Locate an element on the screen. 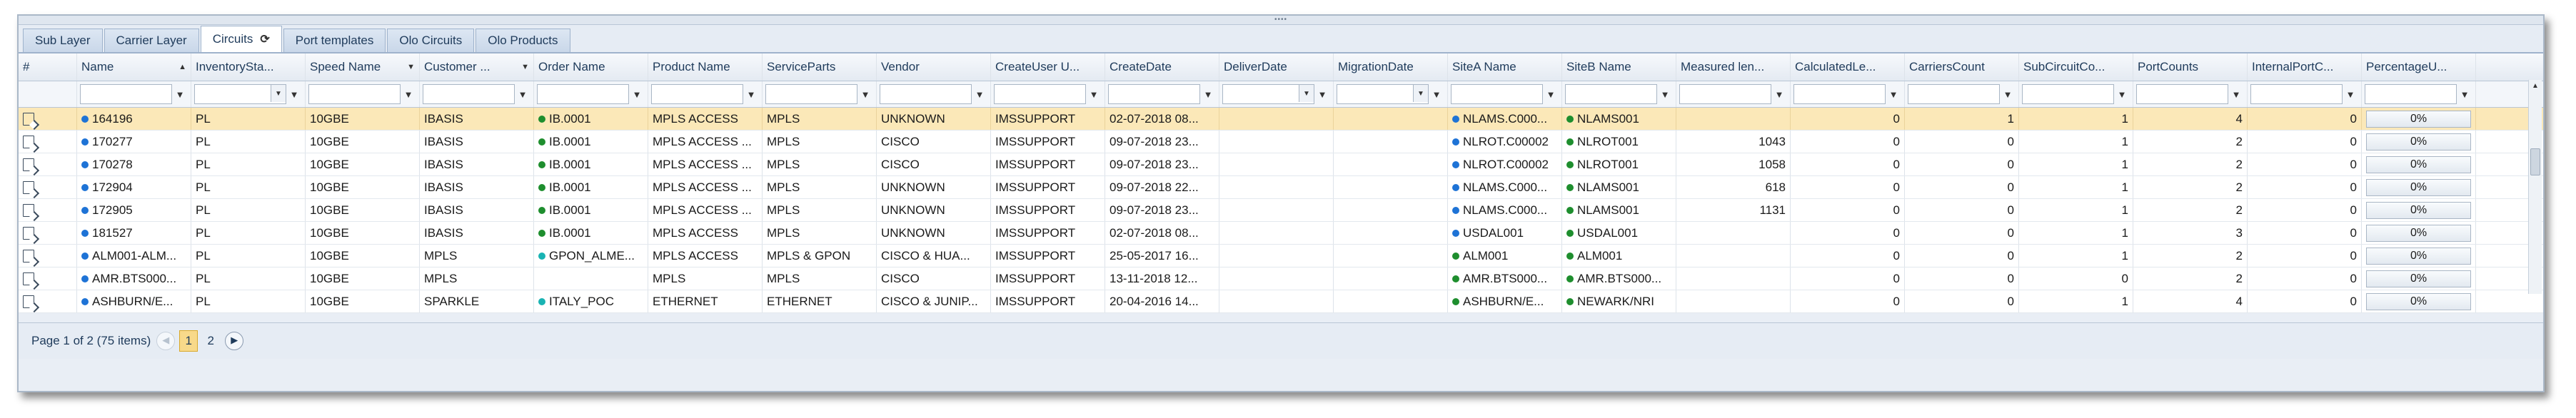 This screenshot has height=418, width=2576. vertical-scrollbar: ▲ is located at coordinates (2535, 187).